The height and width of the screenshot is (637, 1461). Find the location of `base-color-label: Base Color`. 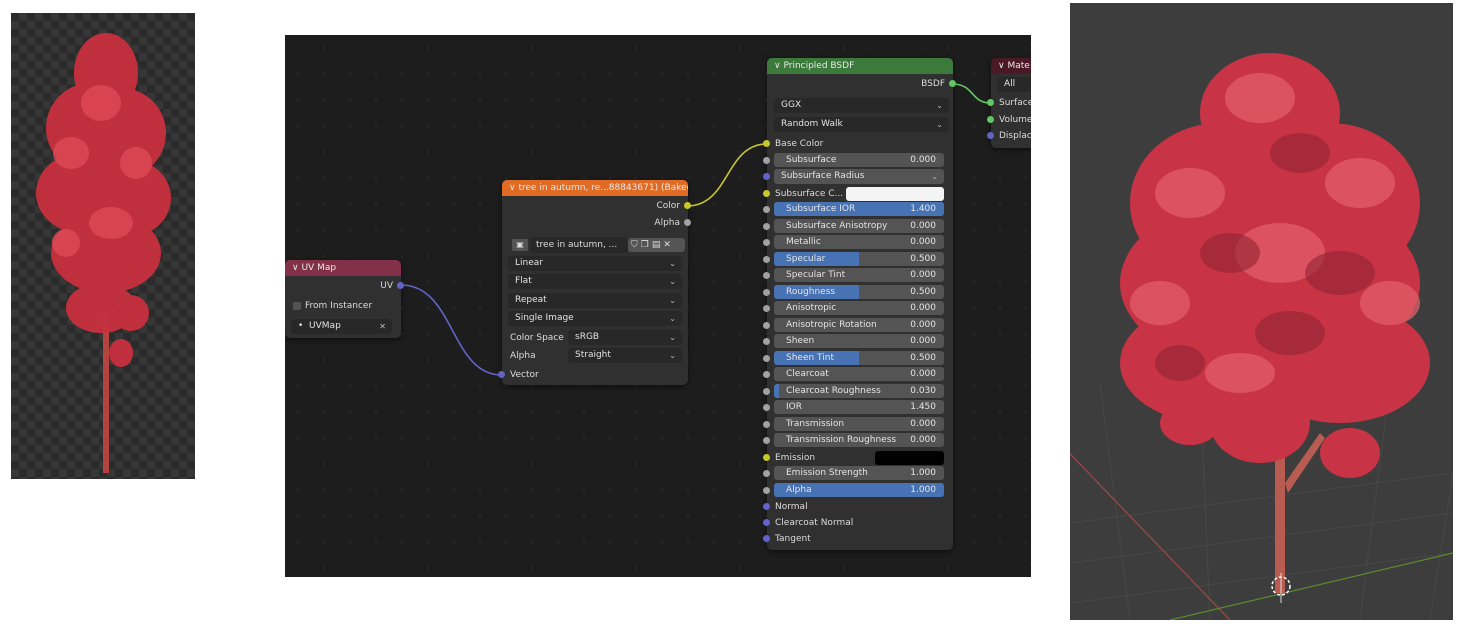

base-color-label: Base Color is located at coordinates (799, 144).